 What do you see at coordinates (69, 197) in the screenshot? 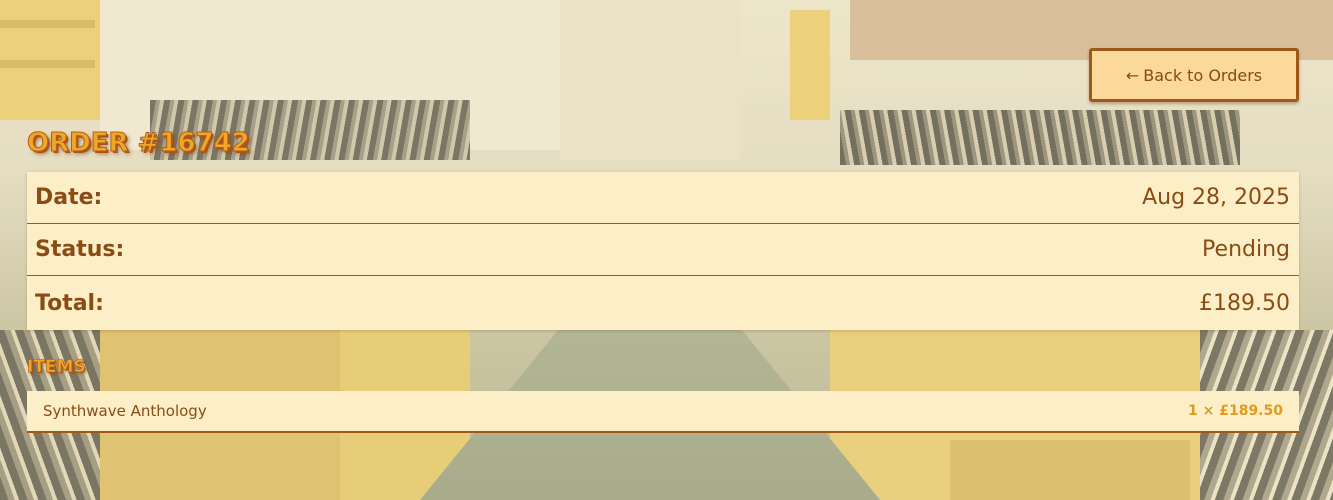
I see `order-date-label: Date:` at bounding box center [69, 197].